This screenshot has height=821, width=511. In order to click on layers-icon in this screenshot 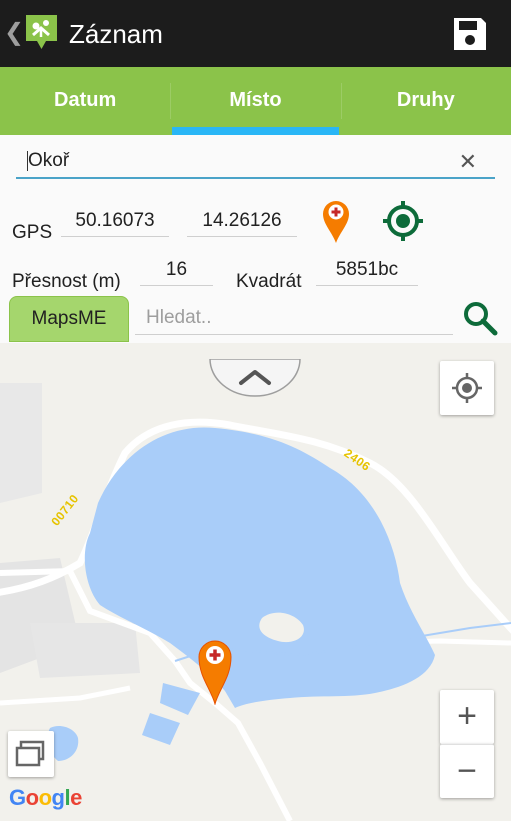, I will do `click(30, 753)`.